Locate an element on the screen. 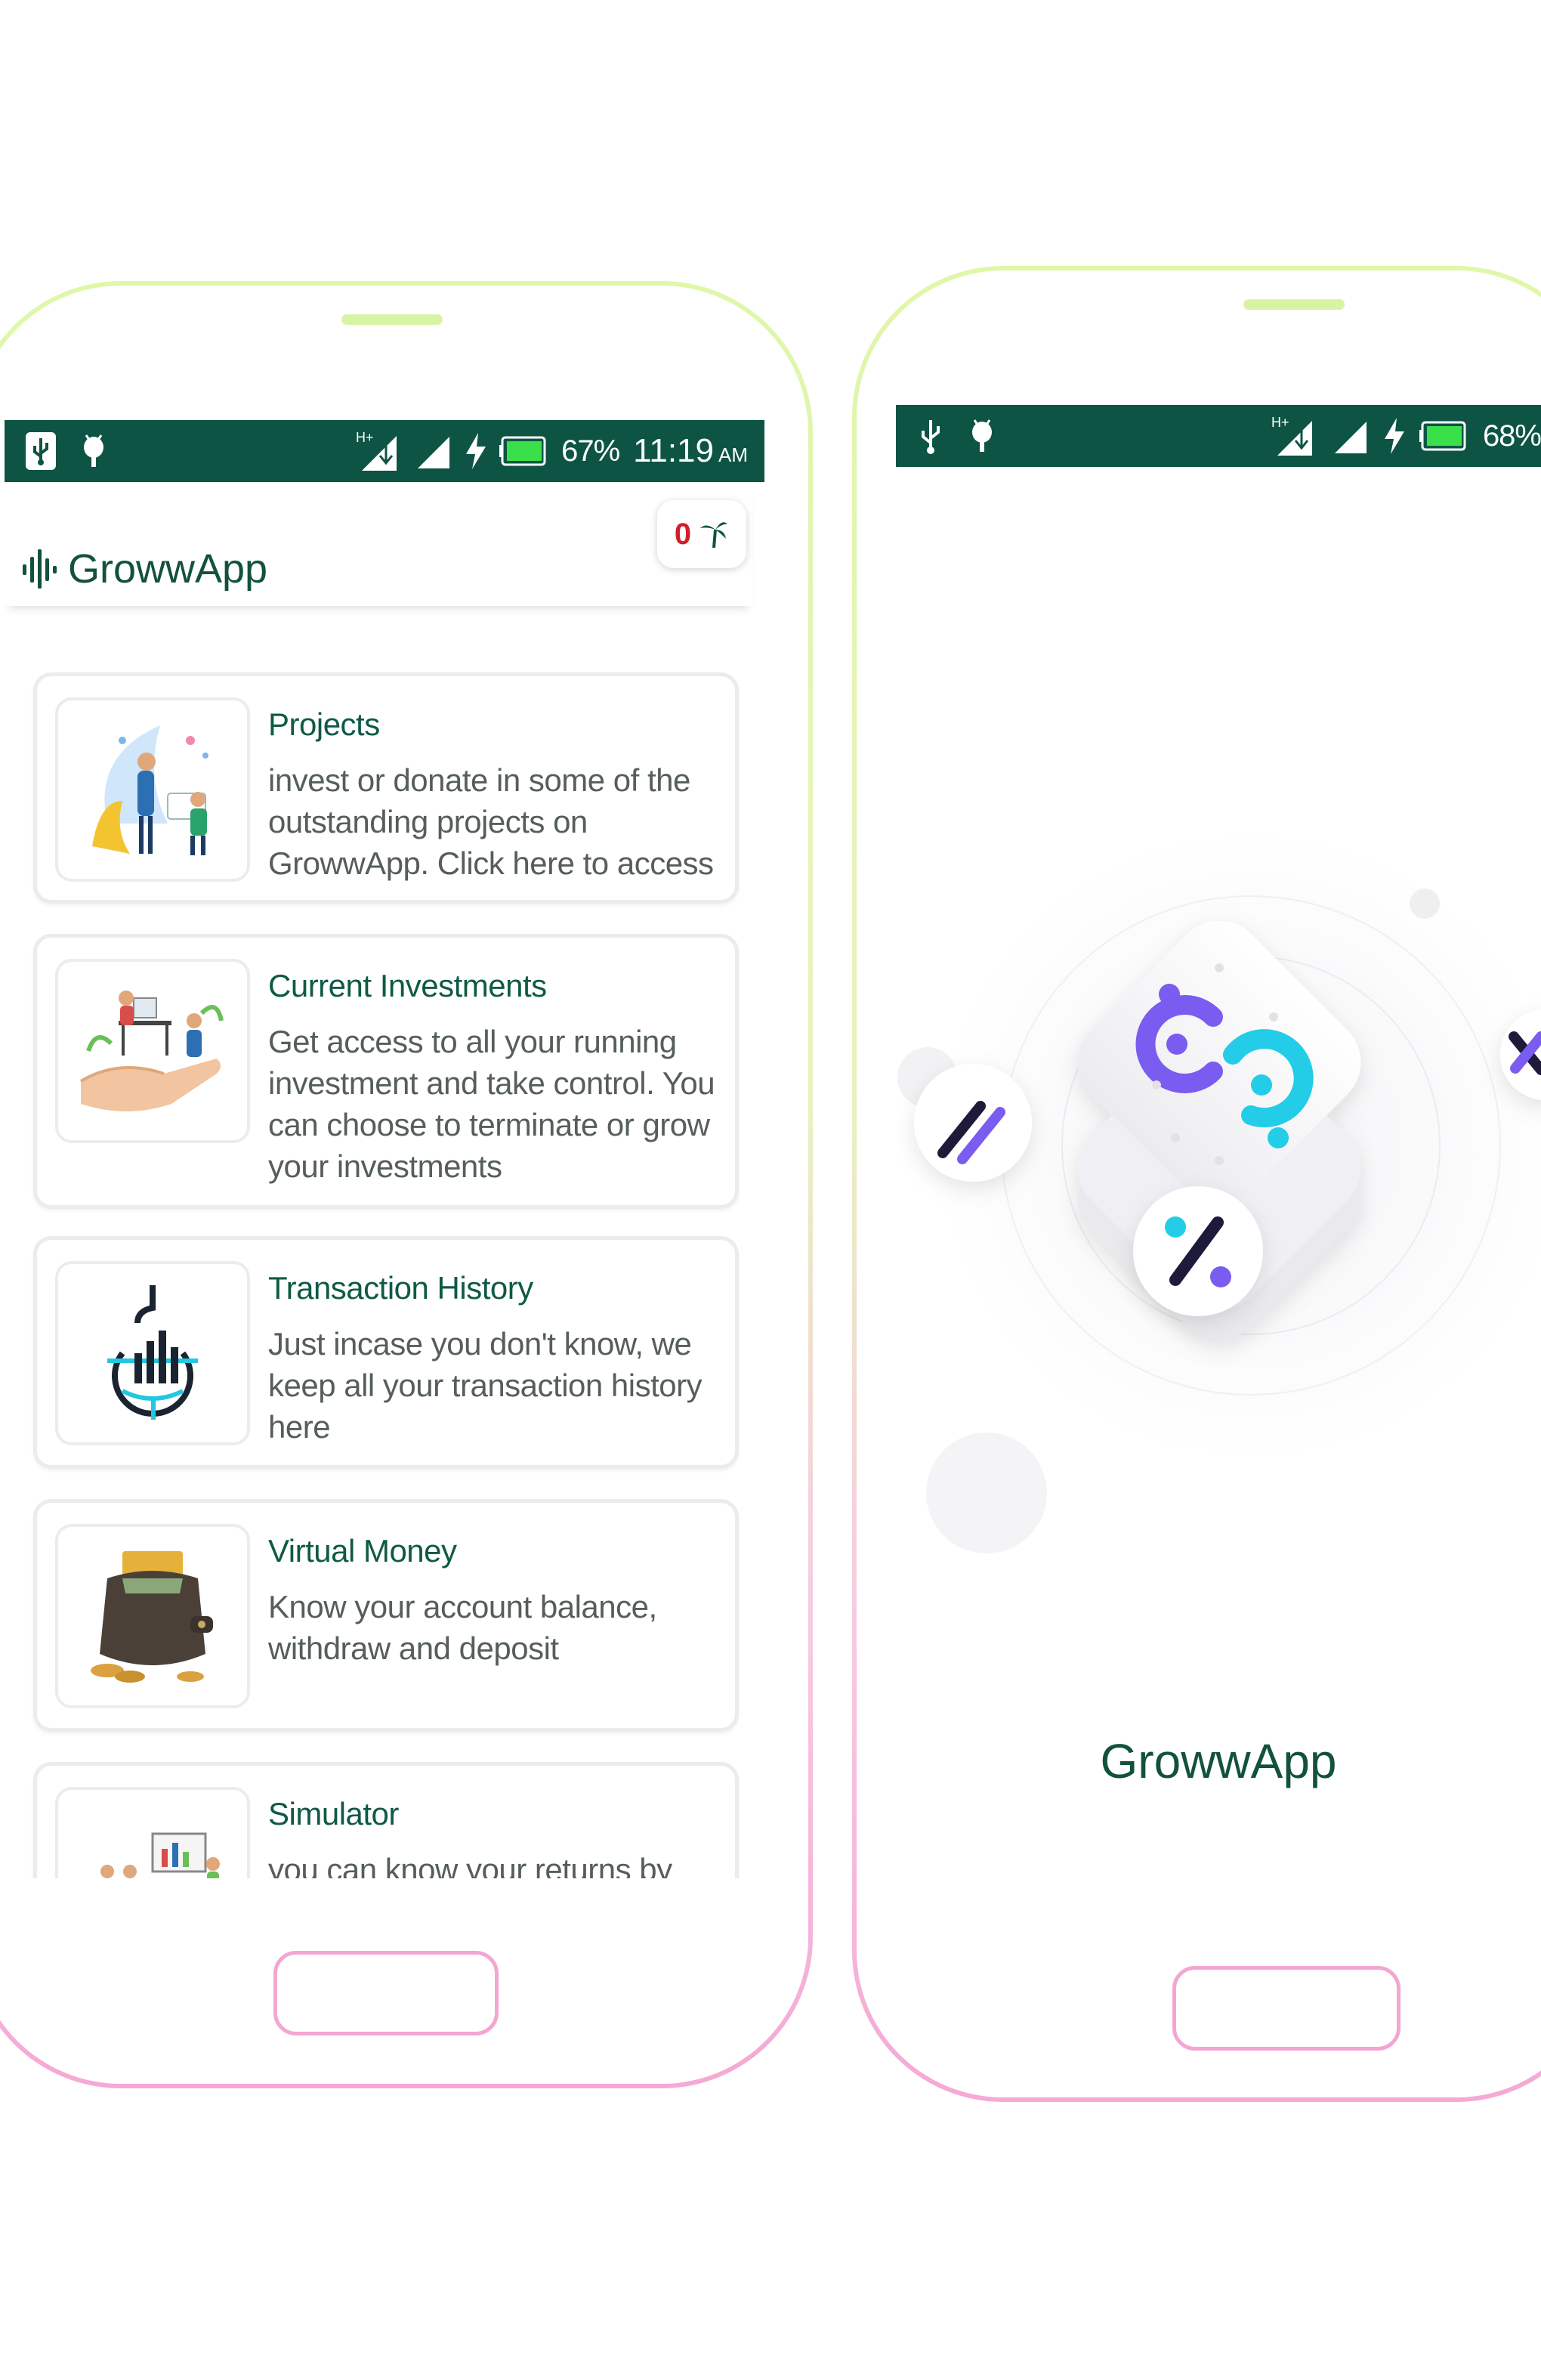  palm-tree-icon is located at coordinates (714, 534).